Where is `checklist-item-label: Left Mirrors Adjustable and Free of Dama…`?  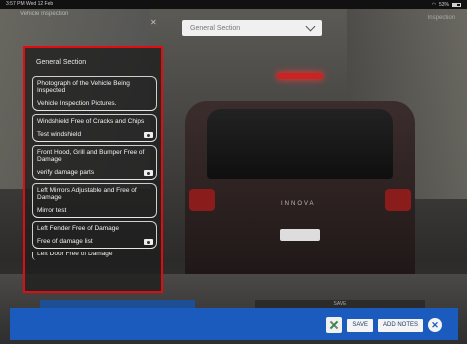
checklist-item-label: Left Mirrors Adjustable and Free of Dama… is located at coordinates (87, 194).